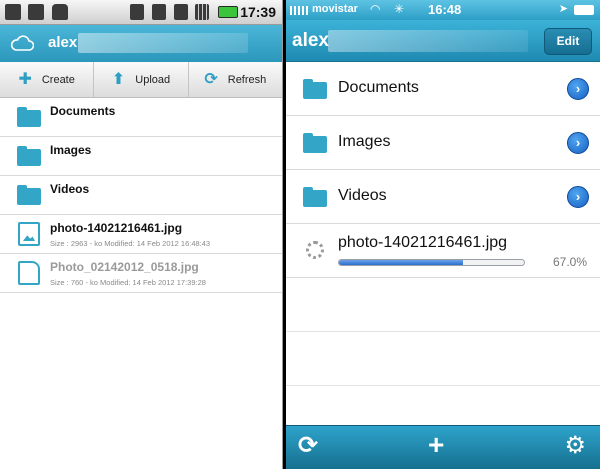  Describe the element at coordinates (118, 79) in the screenshot. I see `upload-arrow-icon: ⬆` at that location.